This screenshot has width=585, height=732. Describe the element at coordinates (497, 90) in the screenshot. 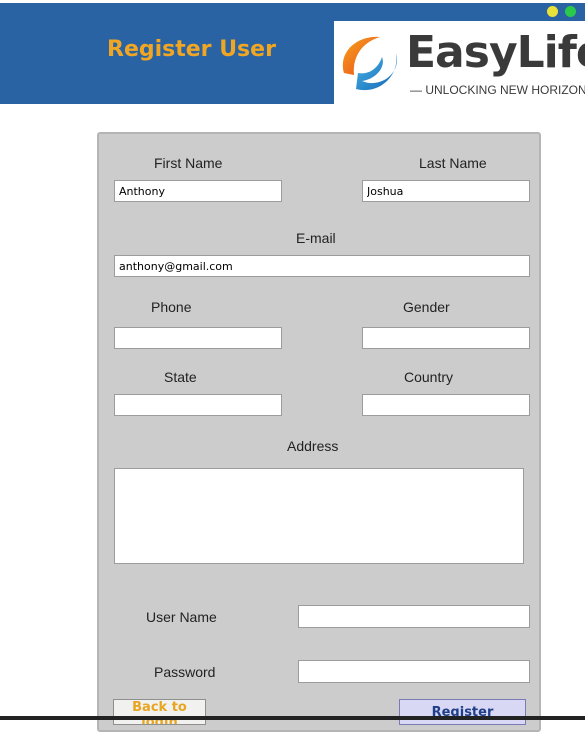

I see `logo-tagline: — UNLOCKING NEW HORIZONS —` at that location.